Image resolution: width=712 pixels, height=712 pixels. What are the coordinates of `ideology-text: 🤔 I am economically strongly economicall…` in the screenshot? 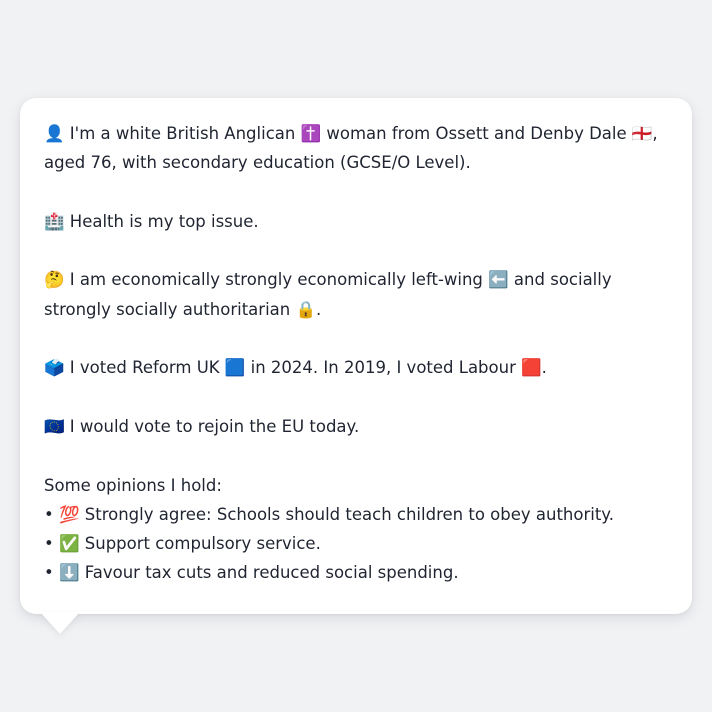 It's located at (328, 294).